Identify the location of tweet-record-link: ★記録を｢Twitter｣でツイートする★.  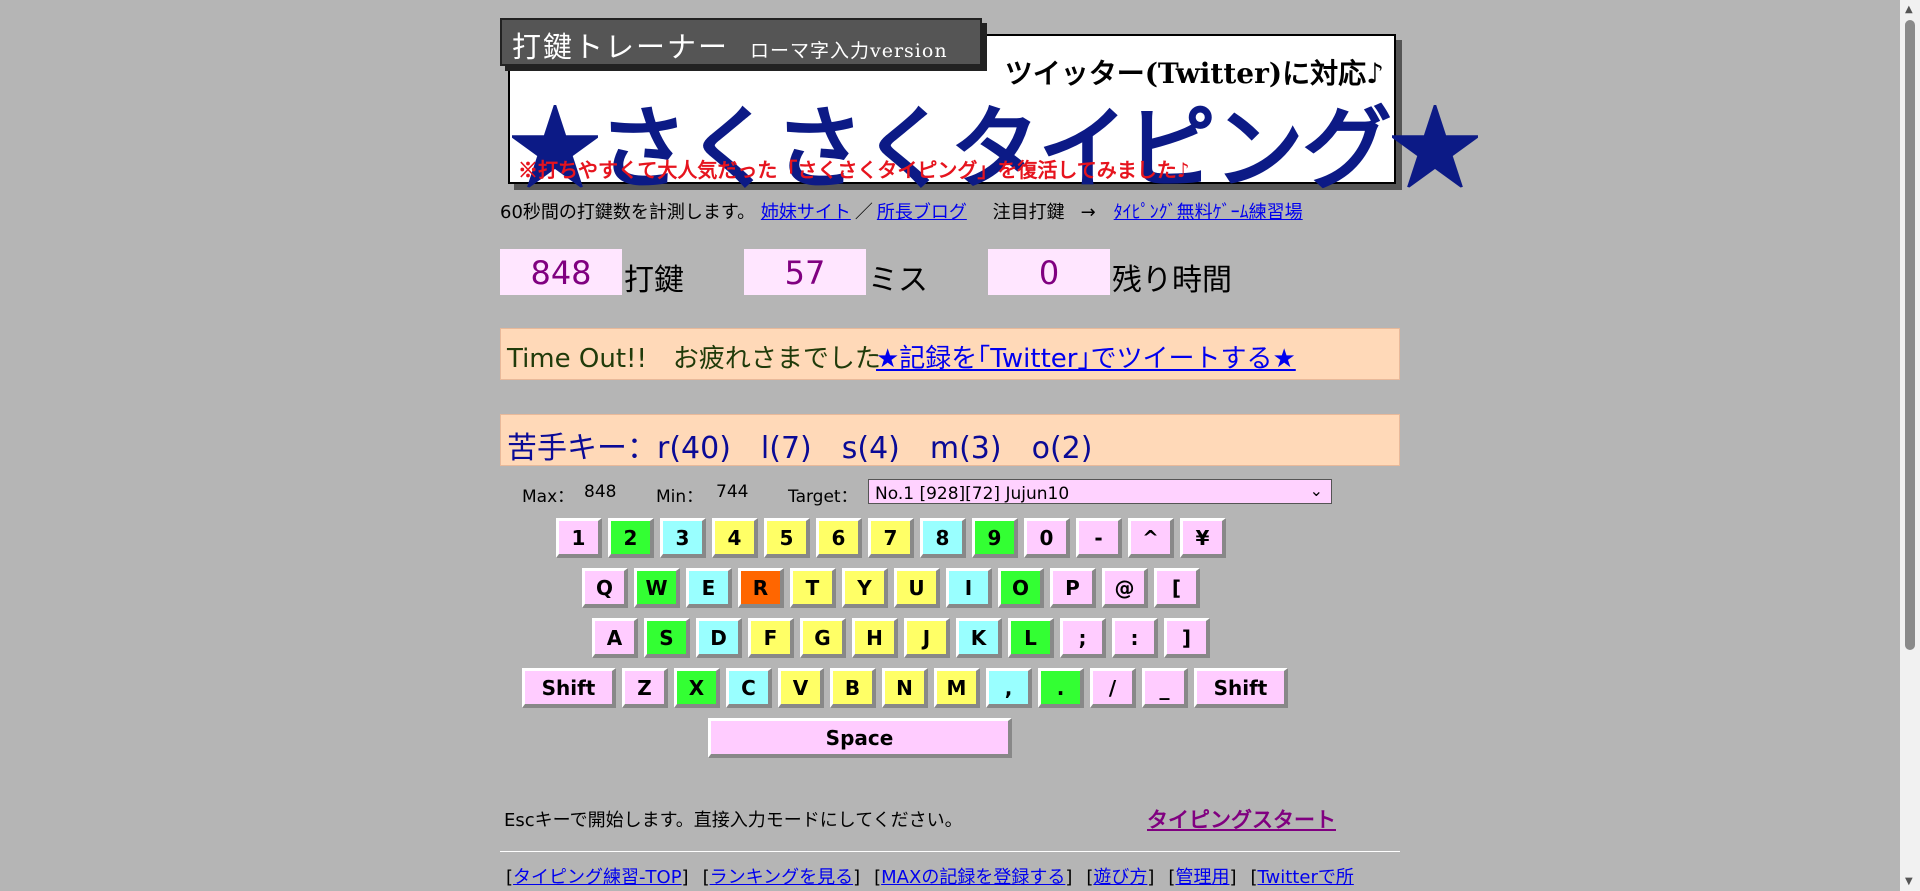
(1086, 356).